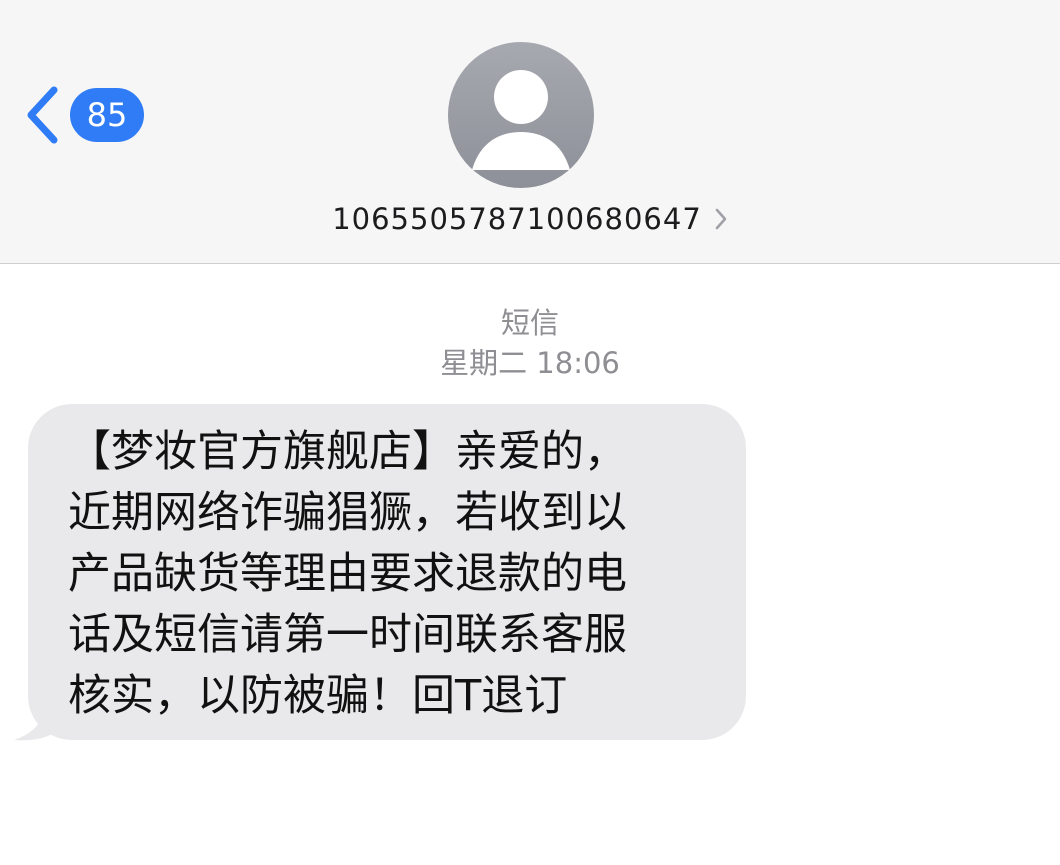 The height and width of the screenshot is (865, 1060). Describe the element at coordinates (521, 120) in the screenshot. I see `person-silhouette-icon` at that location.